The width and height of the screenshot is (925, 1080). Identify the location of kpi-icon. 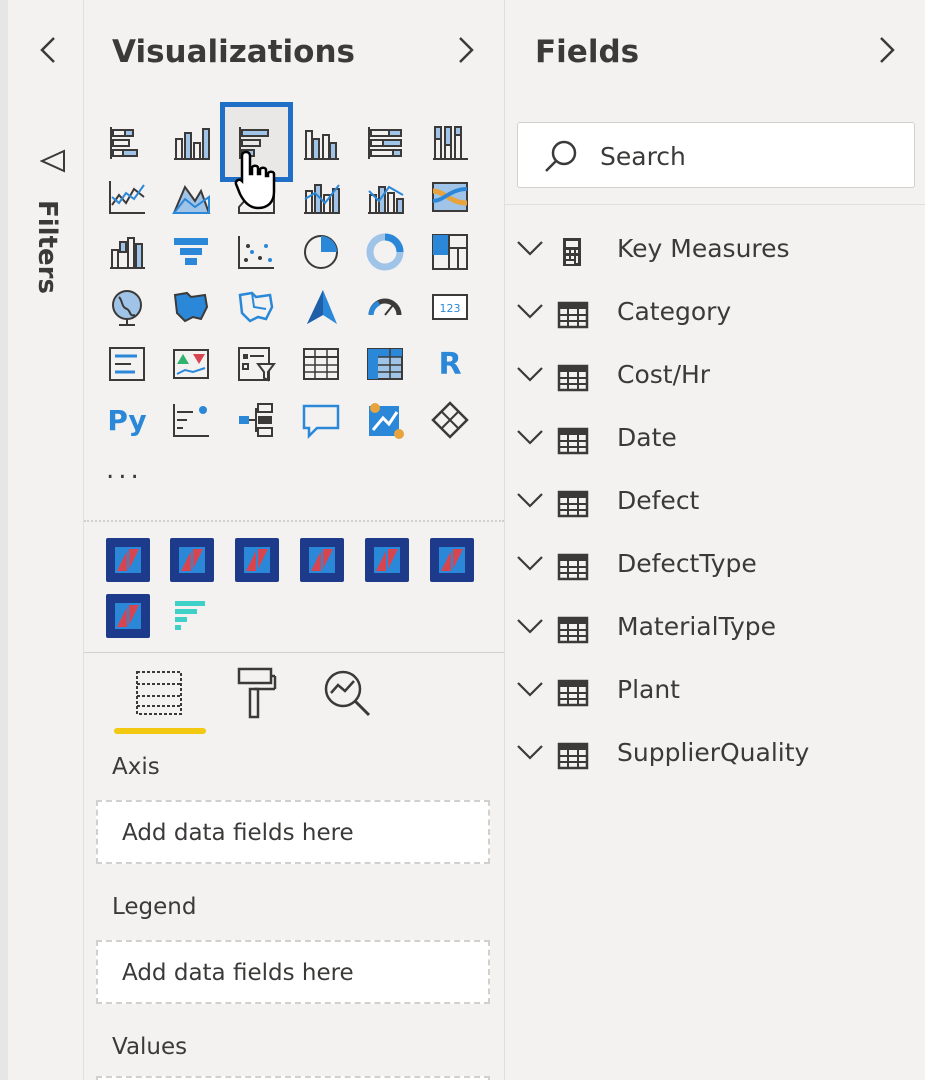
(191, 364).